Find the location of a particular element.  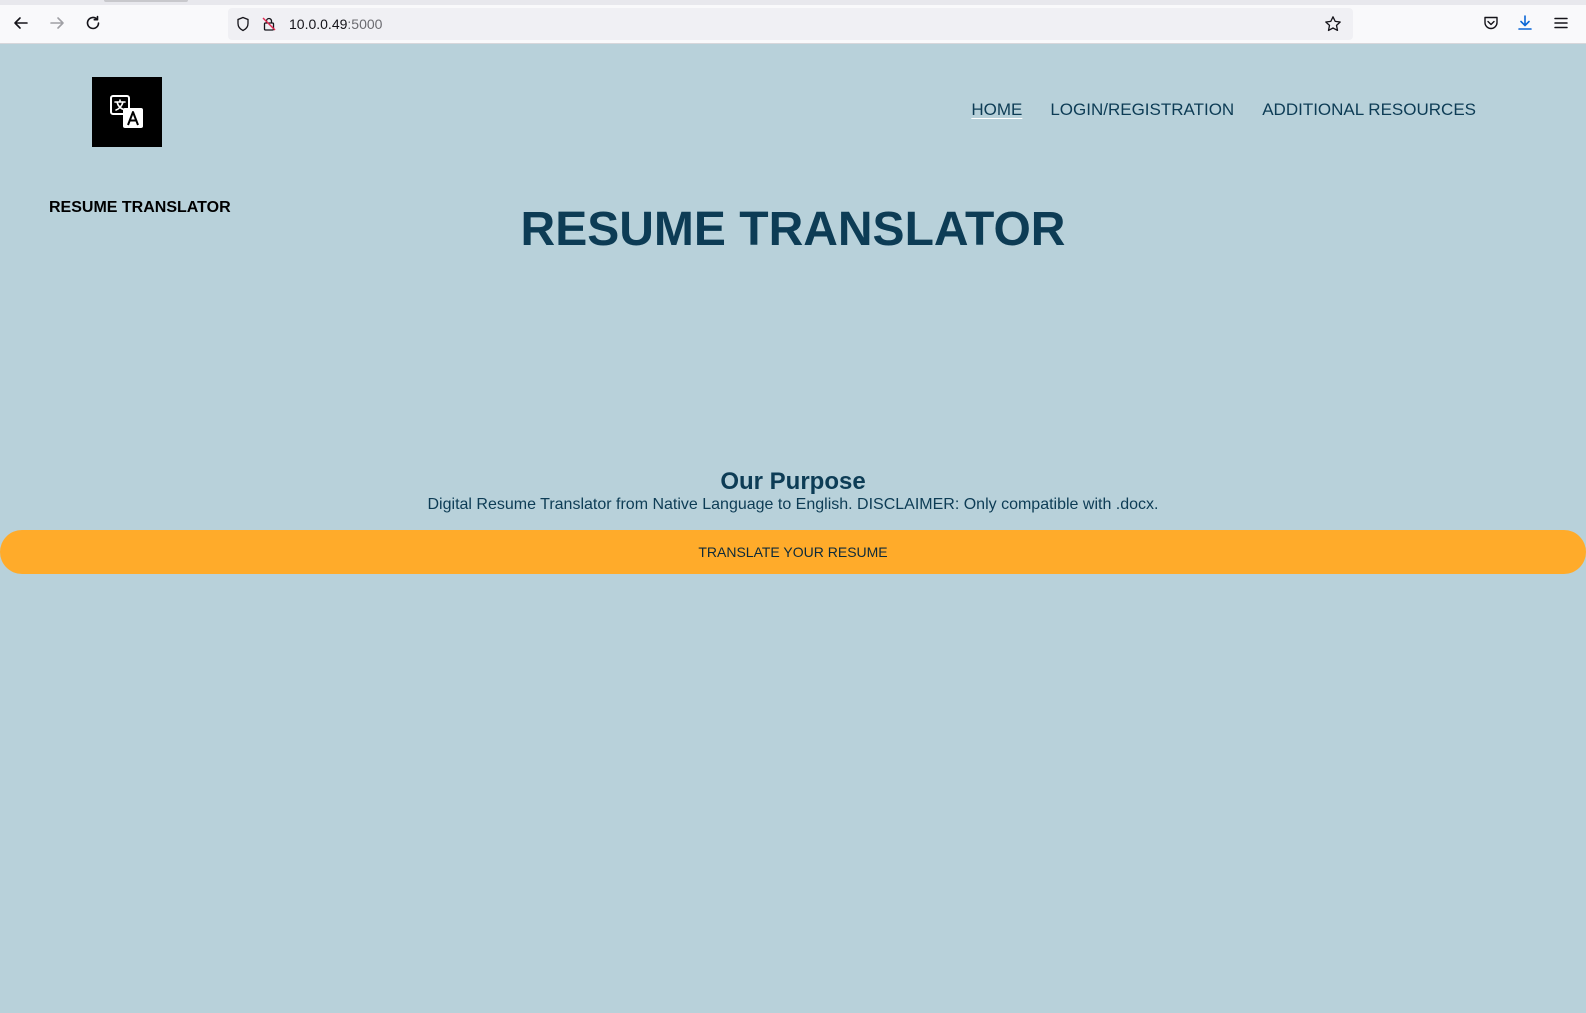

back-button is located at coordinates (21, 23).